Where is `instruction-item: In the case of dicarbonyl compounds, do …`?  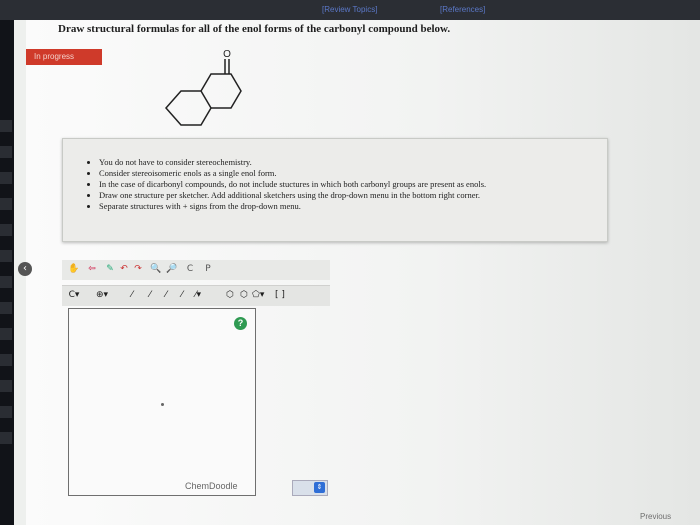 instruction-item: In the case of dicarbonyl compounds, do … is located at coordinates (353, 184).